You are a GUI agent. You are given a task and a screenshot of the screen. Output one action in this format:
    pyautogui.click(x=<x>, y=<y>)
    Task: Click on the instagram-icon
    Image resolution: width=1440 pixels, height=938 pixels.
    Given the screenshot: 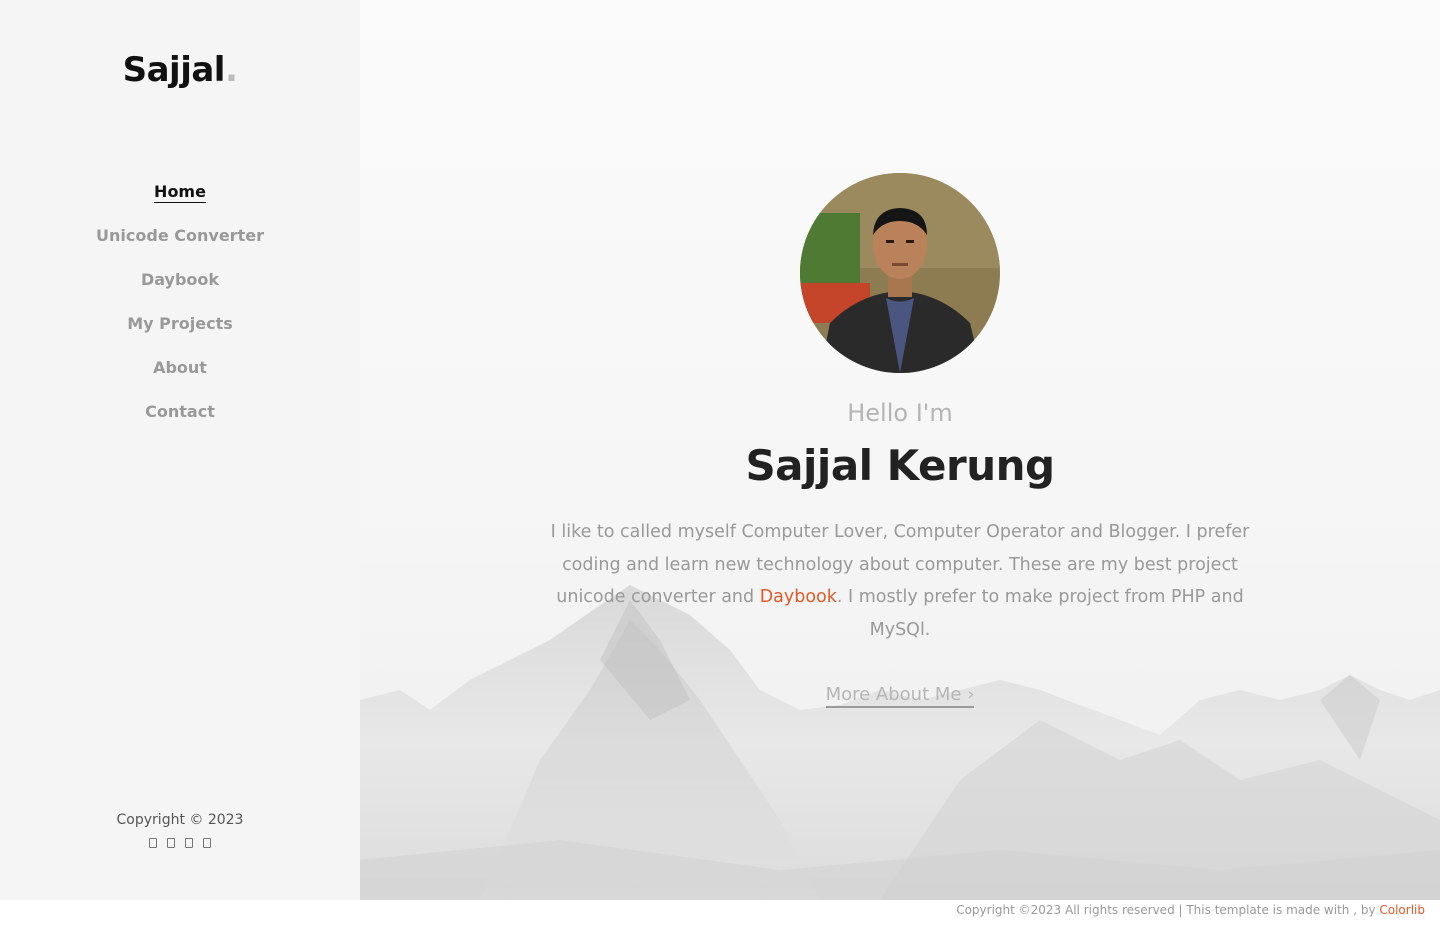 What is the action you would take?
    pyautogui.click(x=189, y=843)
    